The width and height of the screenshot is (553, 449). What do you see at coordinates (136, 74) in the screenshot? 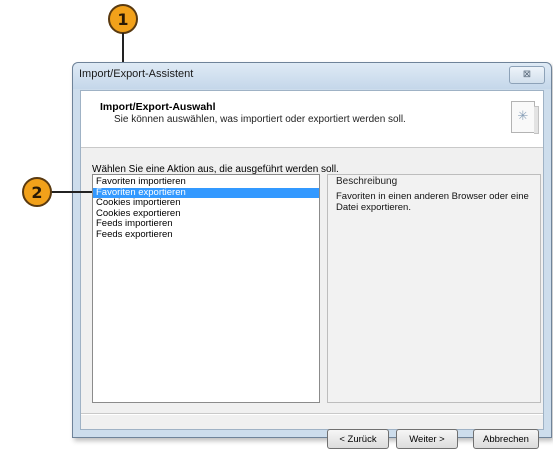
I see `window-title: Import/Export-Assistent` at bounding box center [136, 74].